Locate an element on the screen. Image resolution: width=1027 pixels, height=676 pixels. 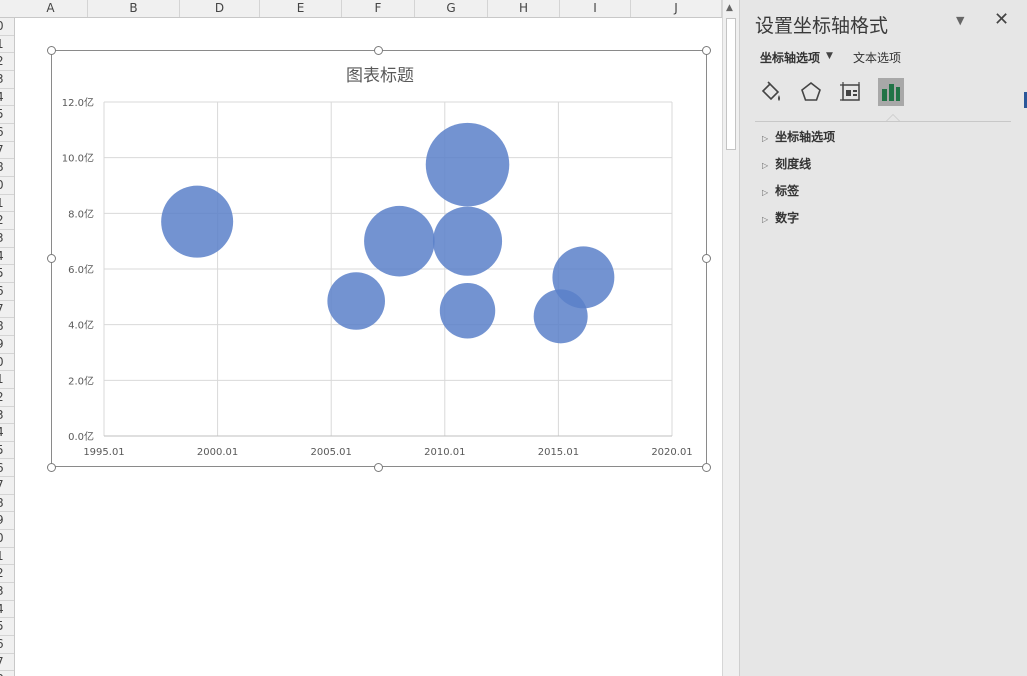
resize-handle-bottom-left is located at coordinates (51, 467).